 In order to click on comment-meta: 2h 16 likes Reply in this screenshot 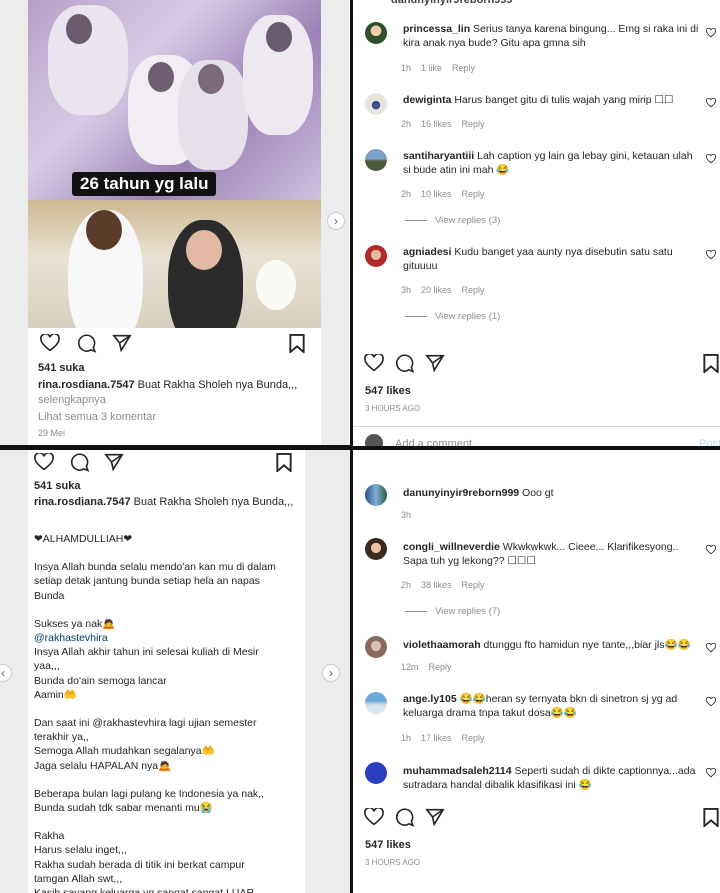, I will do `click(443, 124)`.